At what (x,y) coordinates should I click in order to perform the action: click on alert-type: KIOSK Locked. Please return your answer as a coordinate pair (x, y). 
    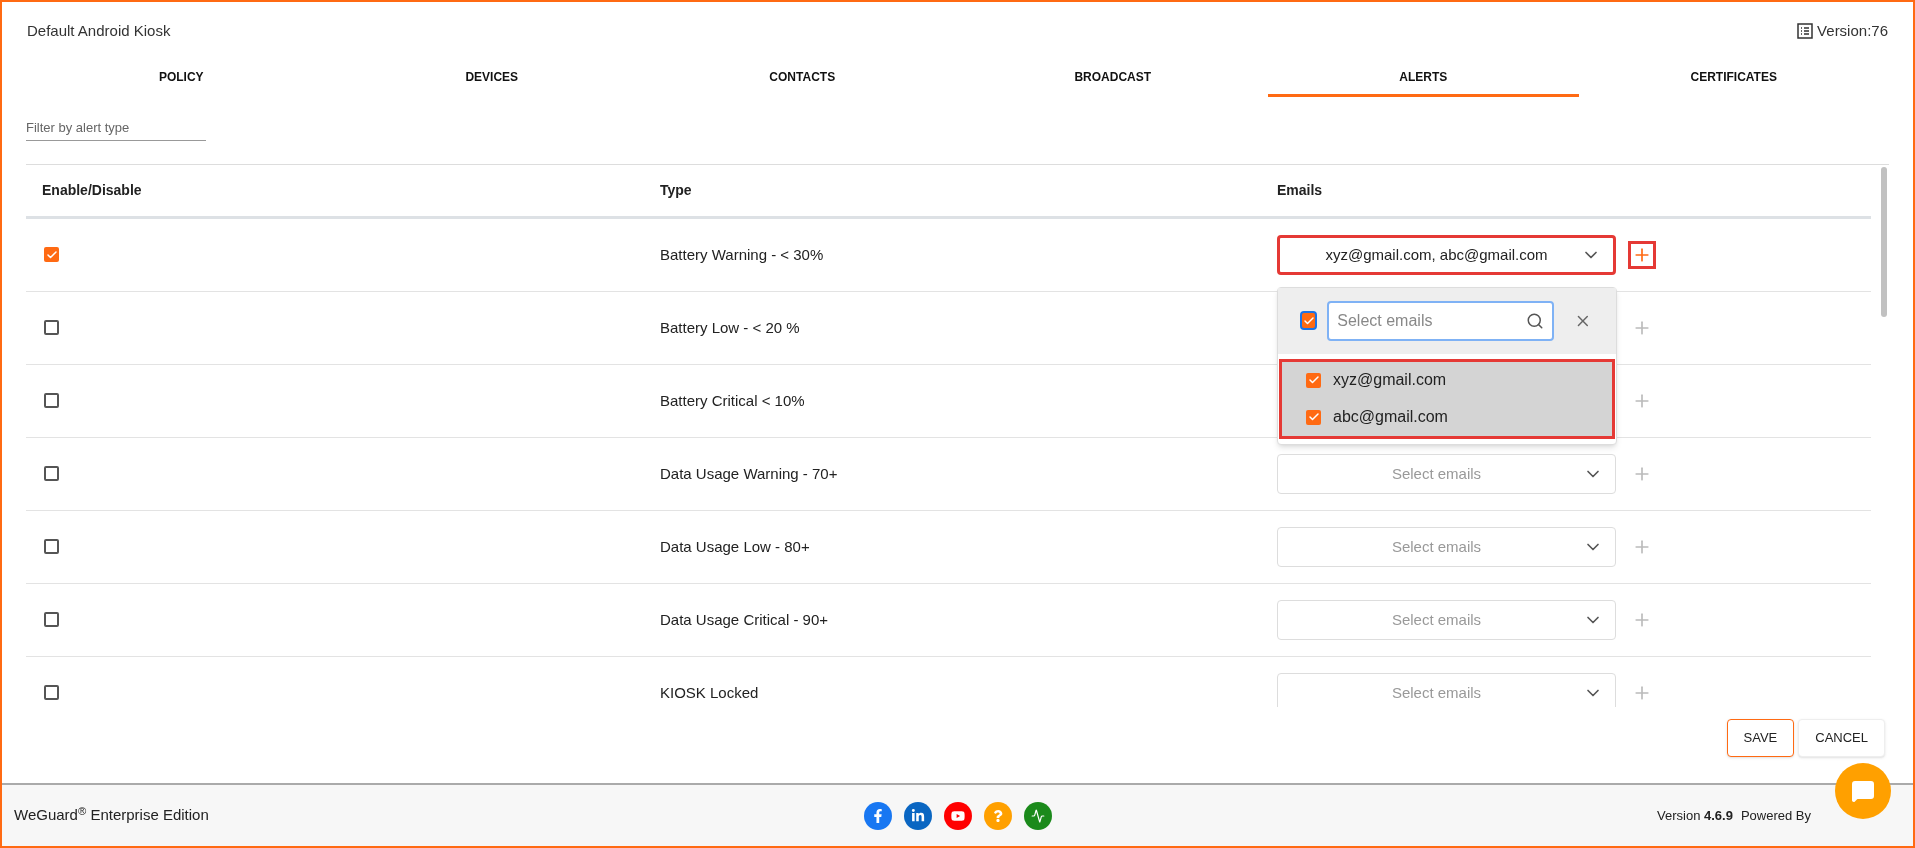
    Looking at the image, I should click on (710, 692).